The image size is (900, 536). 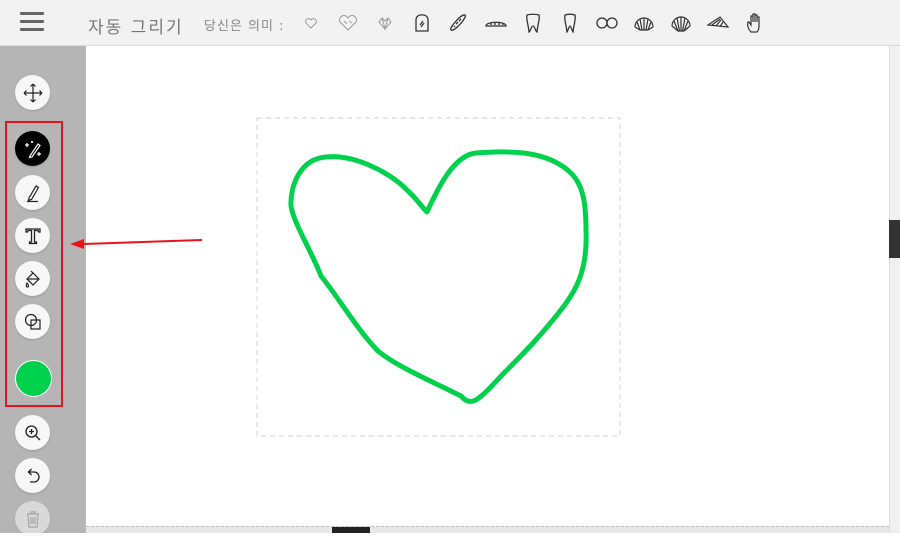 I want to click on seashell-icon, so click(x=643, y=23).